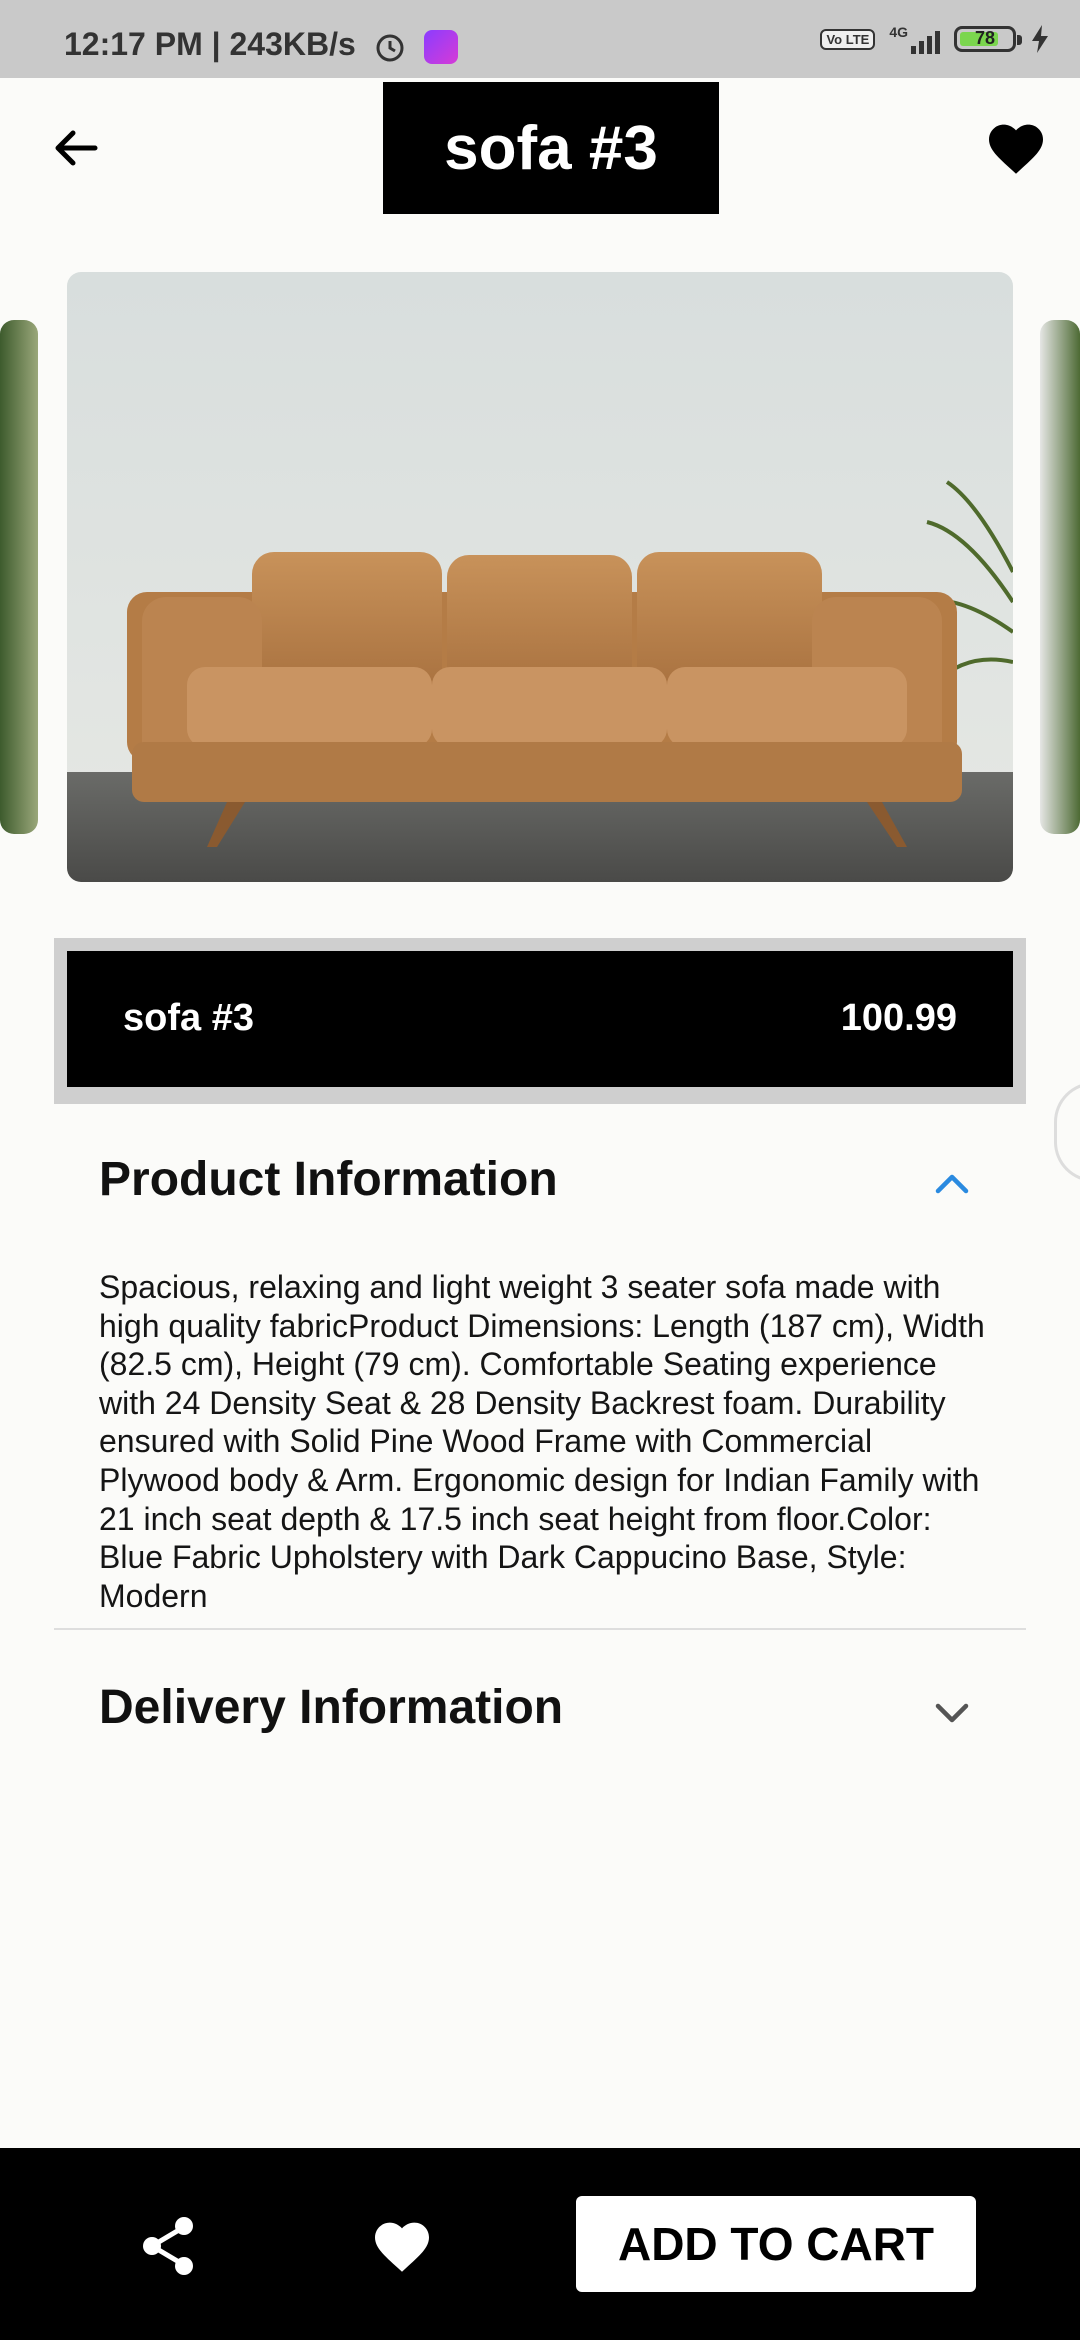 Image resolution: width=1080 pixels, height=2340 pixels. Describe the element at coordinates (898, 32) in the screenshot. I see `network-type: 4G` at that location.